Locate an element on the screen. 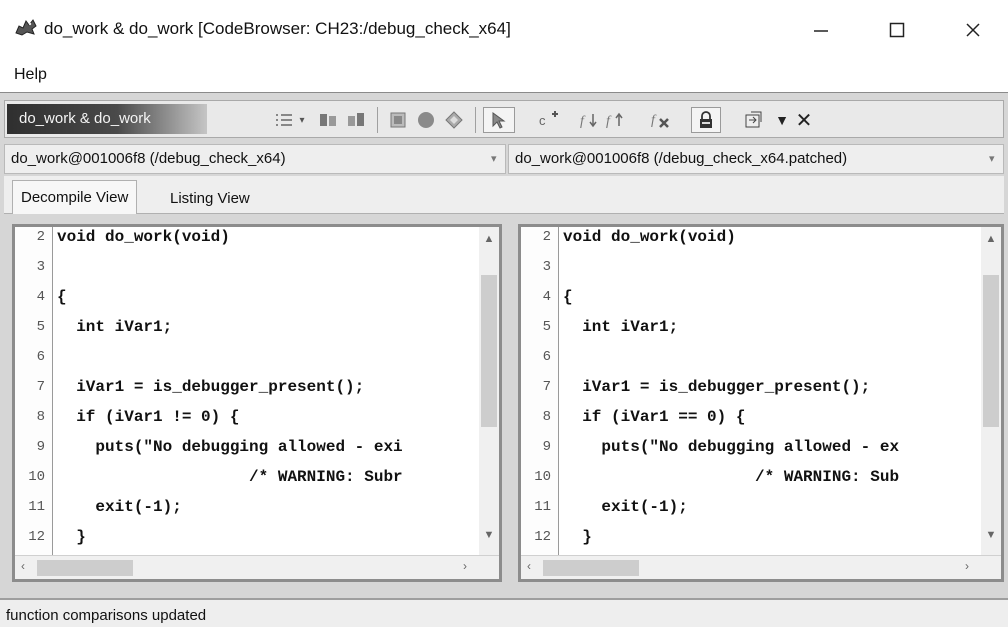 This screenshot has height=627, width=1008. close-icon is located at coordinates (973, 30).